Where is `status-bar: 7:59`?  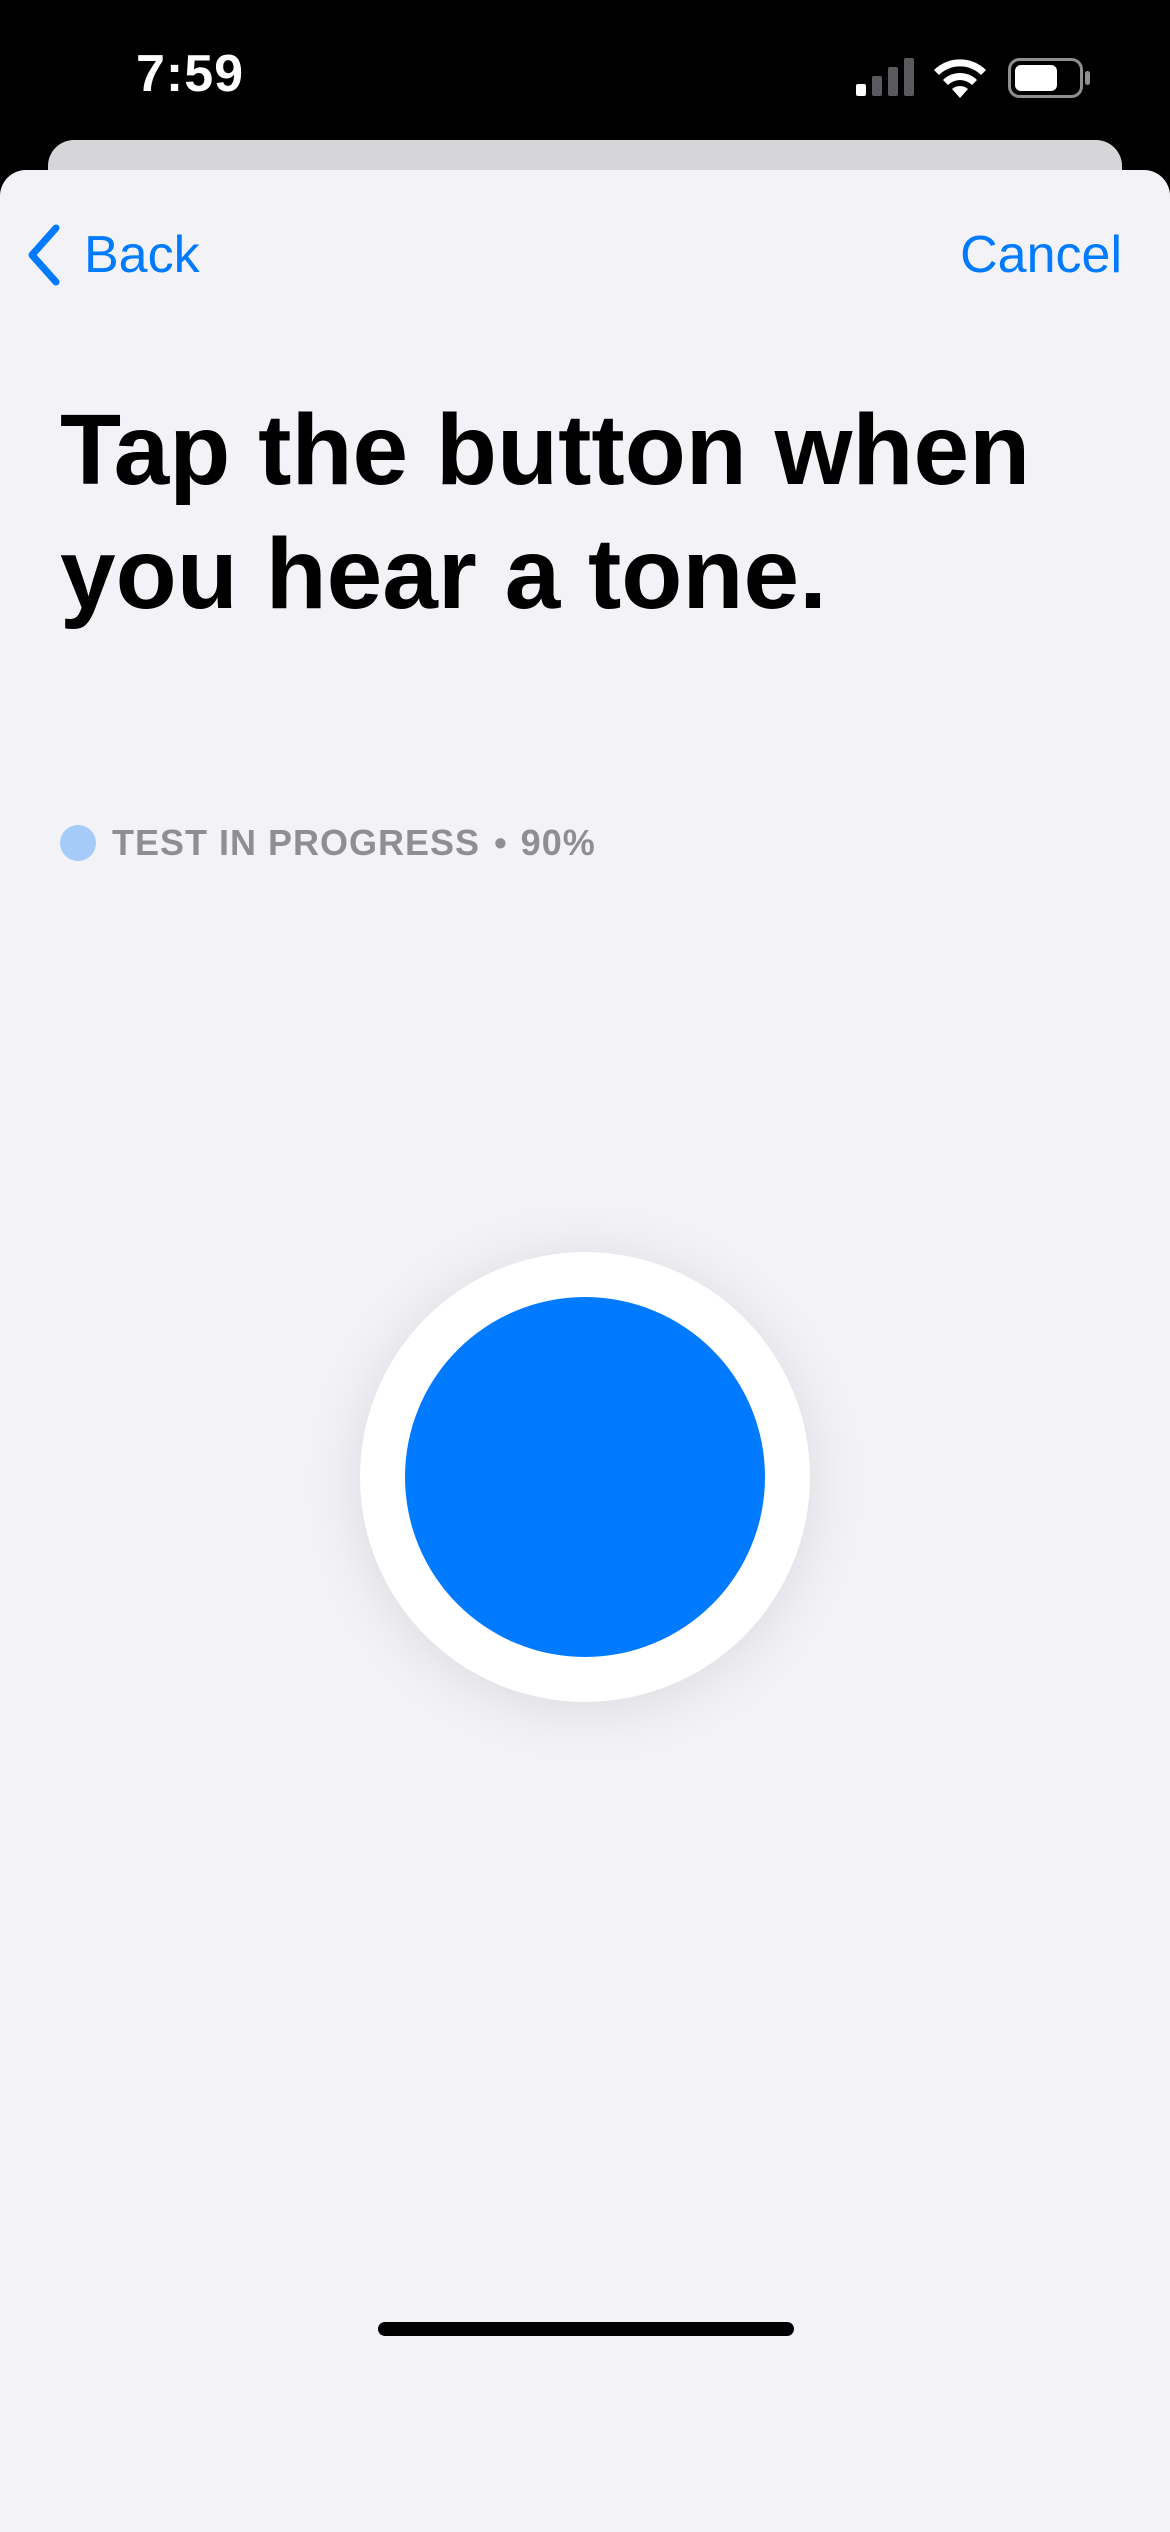 status-bar: 7:59 is located at coordinates (585, 75).